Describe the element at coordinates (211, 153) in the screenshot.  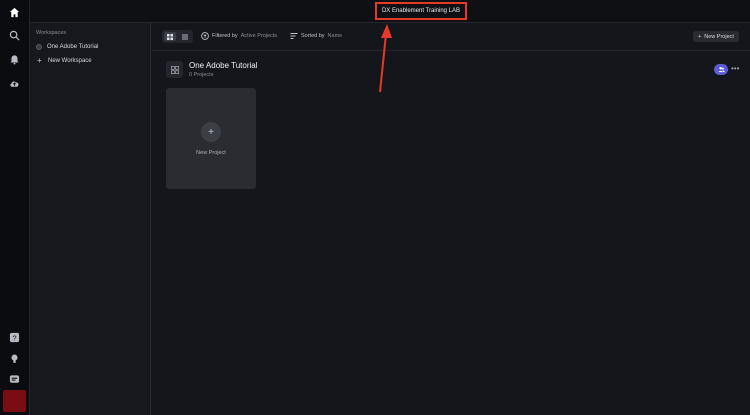
I see `card-label: New Project` at that location.